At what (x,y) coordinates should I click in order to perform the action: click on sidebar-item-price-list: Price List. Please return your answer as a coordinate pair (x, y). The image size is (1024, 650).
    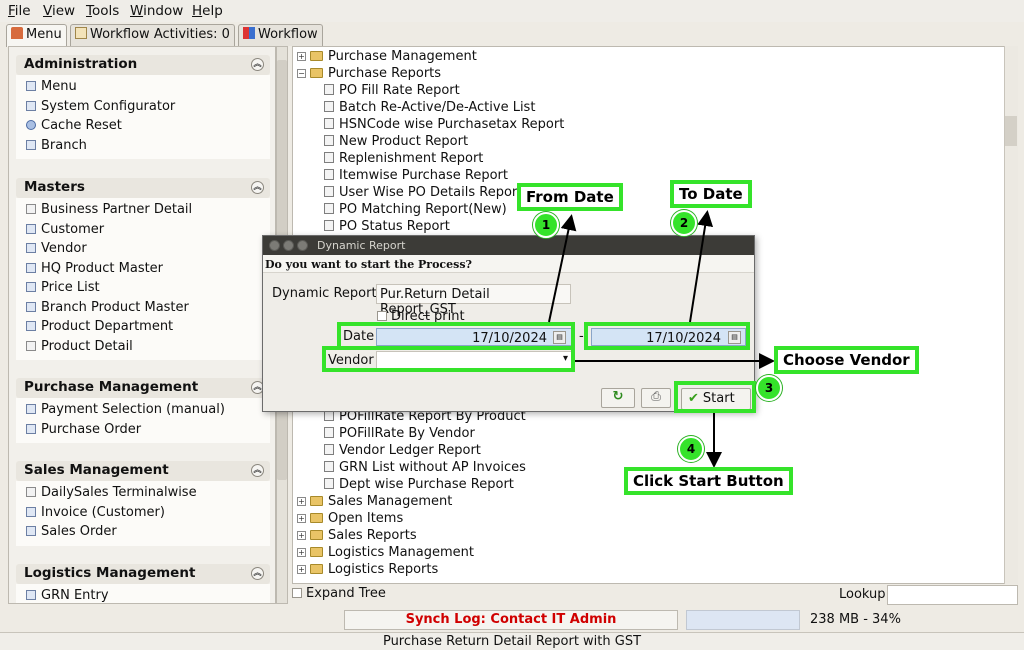
    Looking at the image, I should click on (143, 290).